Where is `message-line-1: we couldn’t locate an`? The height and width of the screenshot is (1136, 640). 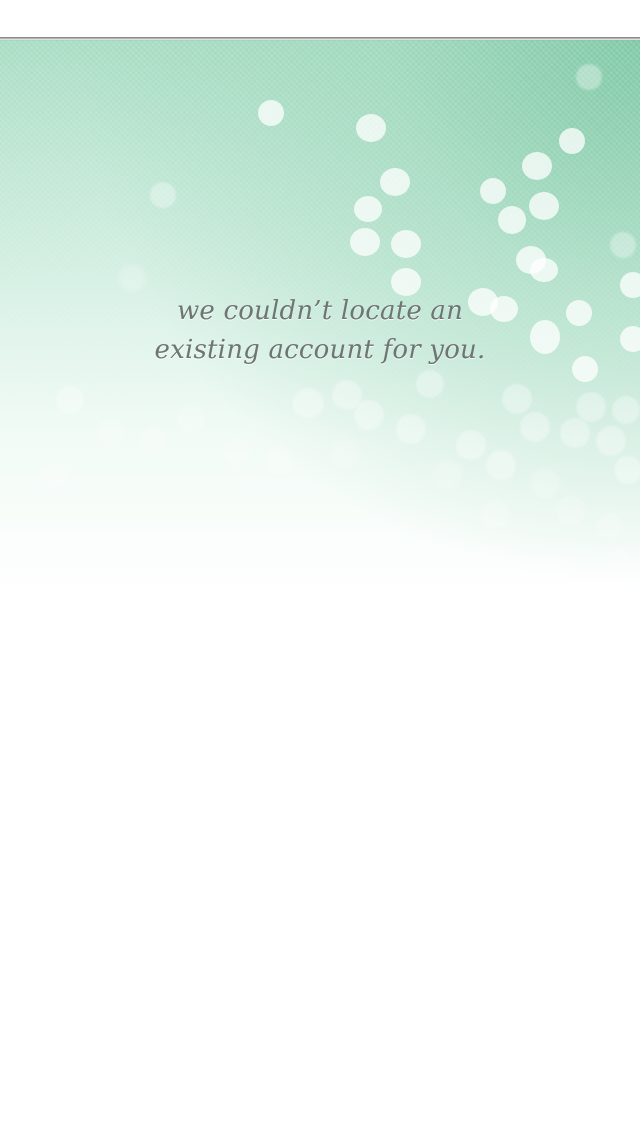 message-line-1: we couldn’t locate an is located at coordinates (320, 311).